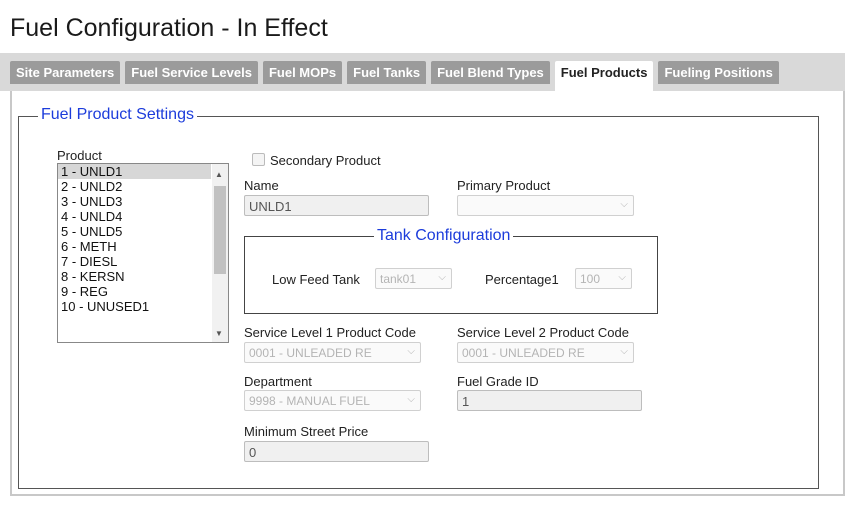 Image resolution: width=845 pixels, height=505 pixels. What do you see at coordinates (220, 230) in the screenshot?
I see `scroll-thumb` at bounding box center [220, 230].